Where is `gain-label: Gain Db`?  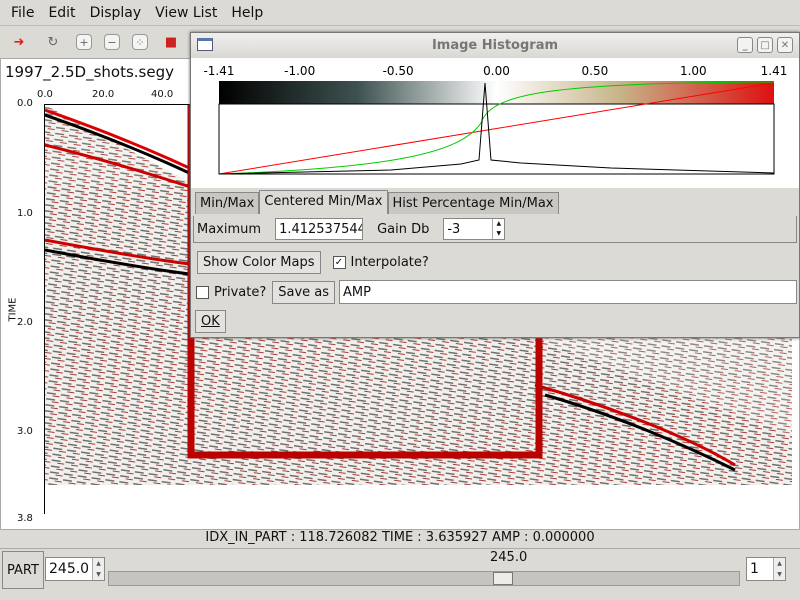 gain-label: Gain Db is located at coordinates (403, 229).